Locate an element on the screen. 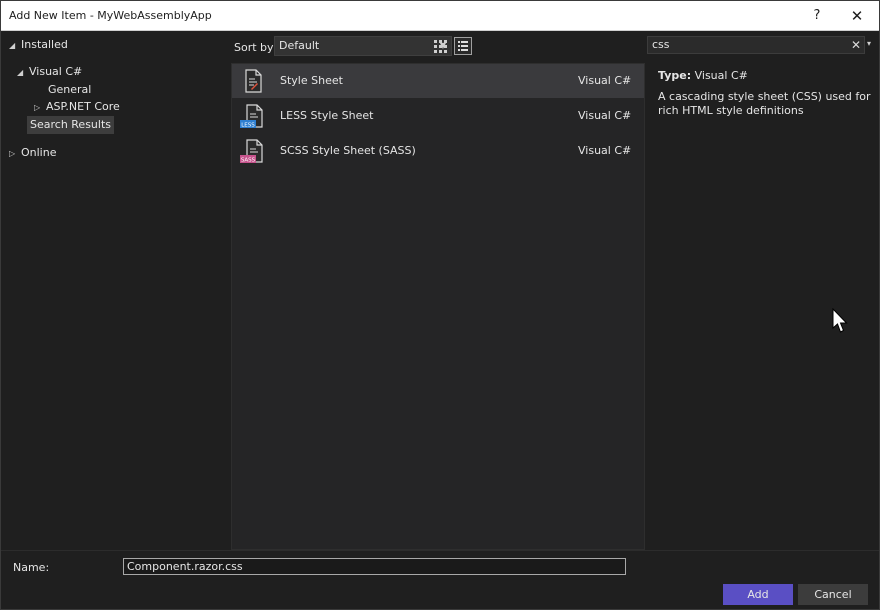  footer-divider is located at coordinates (440, 550).